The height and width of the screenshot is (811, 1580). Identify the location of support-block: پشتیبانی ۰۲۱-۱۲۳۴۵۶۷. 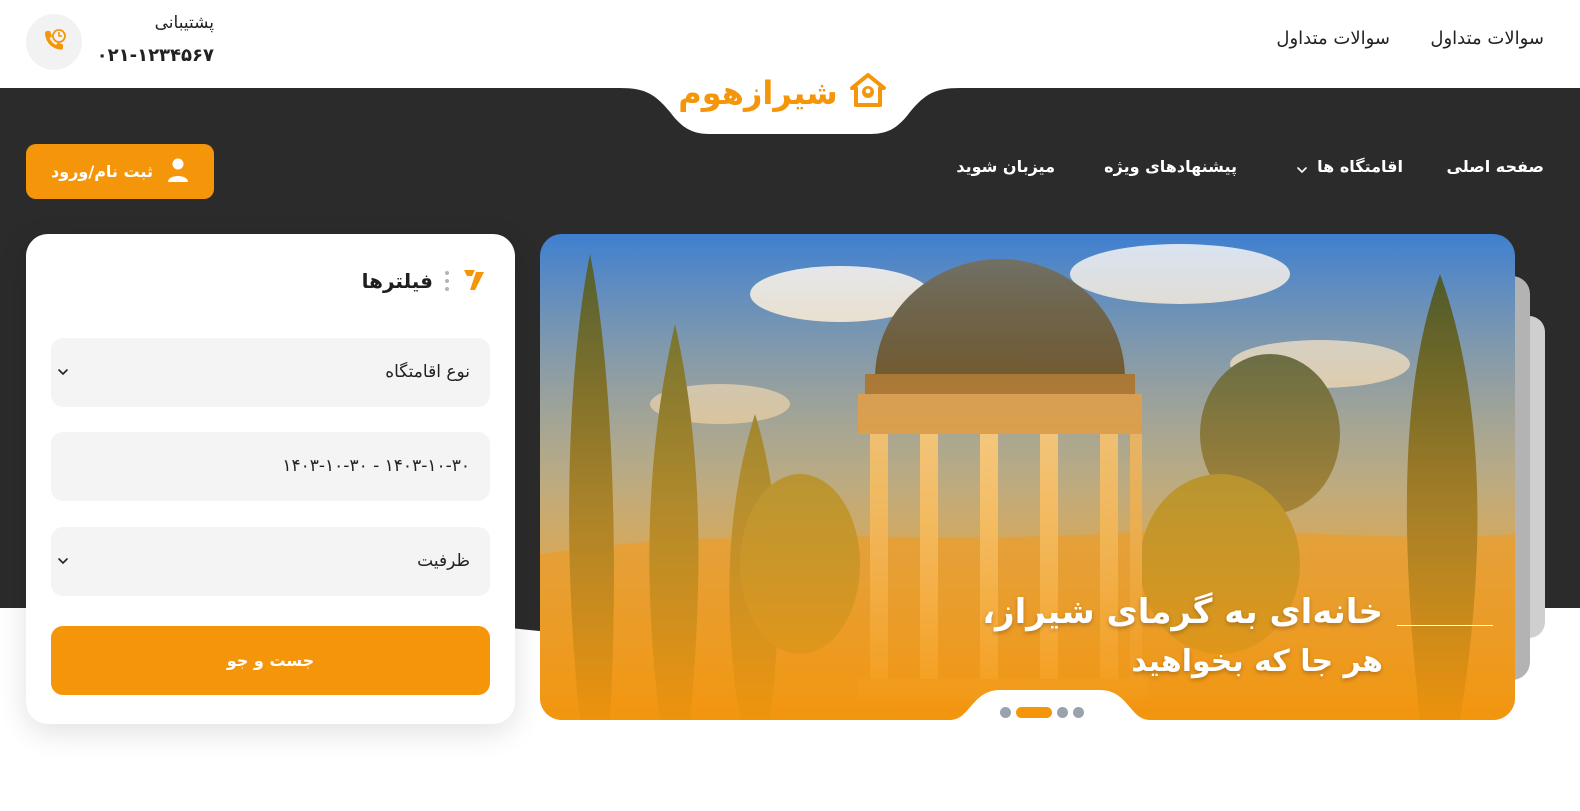
(126, 42).